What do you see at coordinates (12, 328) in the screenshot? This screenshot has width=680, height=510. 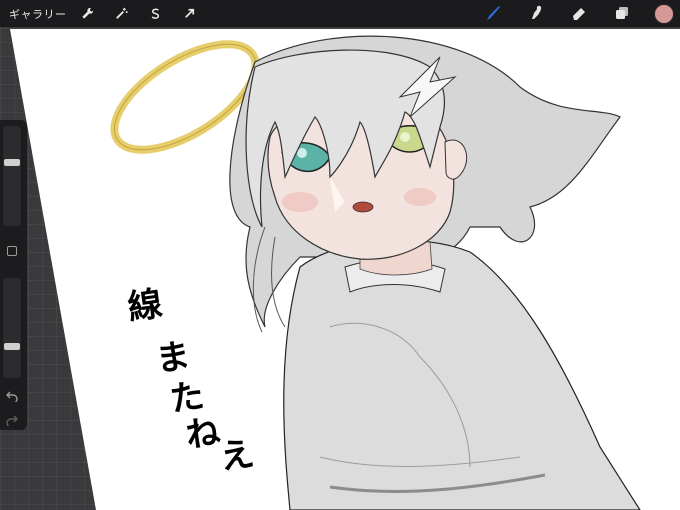 I see `opacity-slider` at bounding box center [12, 328].